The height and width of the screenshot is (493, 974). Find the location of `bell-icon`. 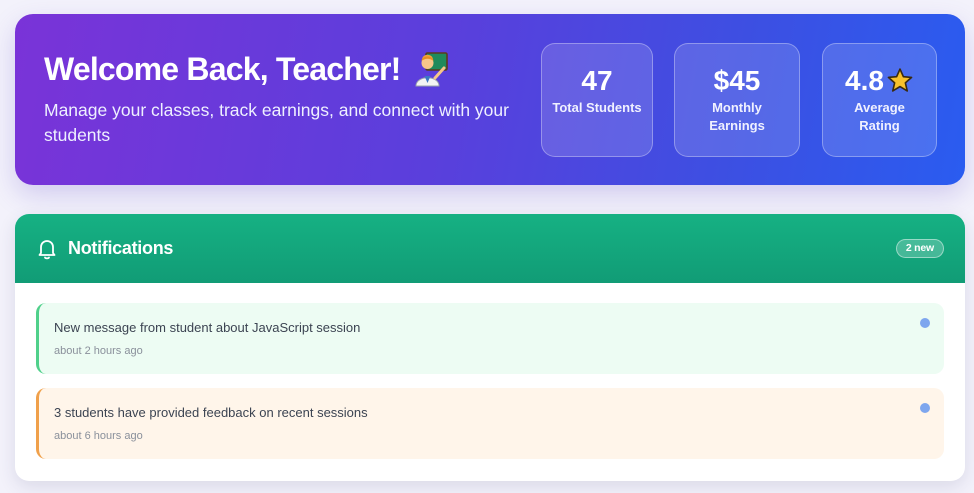

bell-icon is located at coordinates (47, 250).